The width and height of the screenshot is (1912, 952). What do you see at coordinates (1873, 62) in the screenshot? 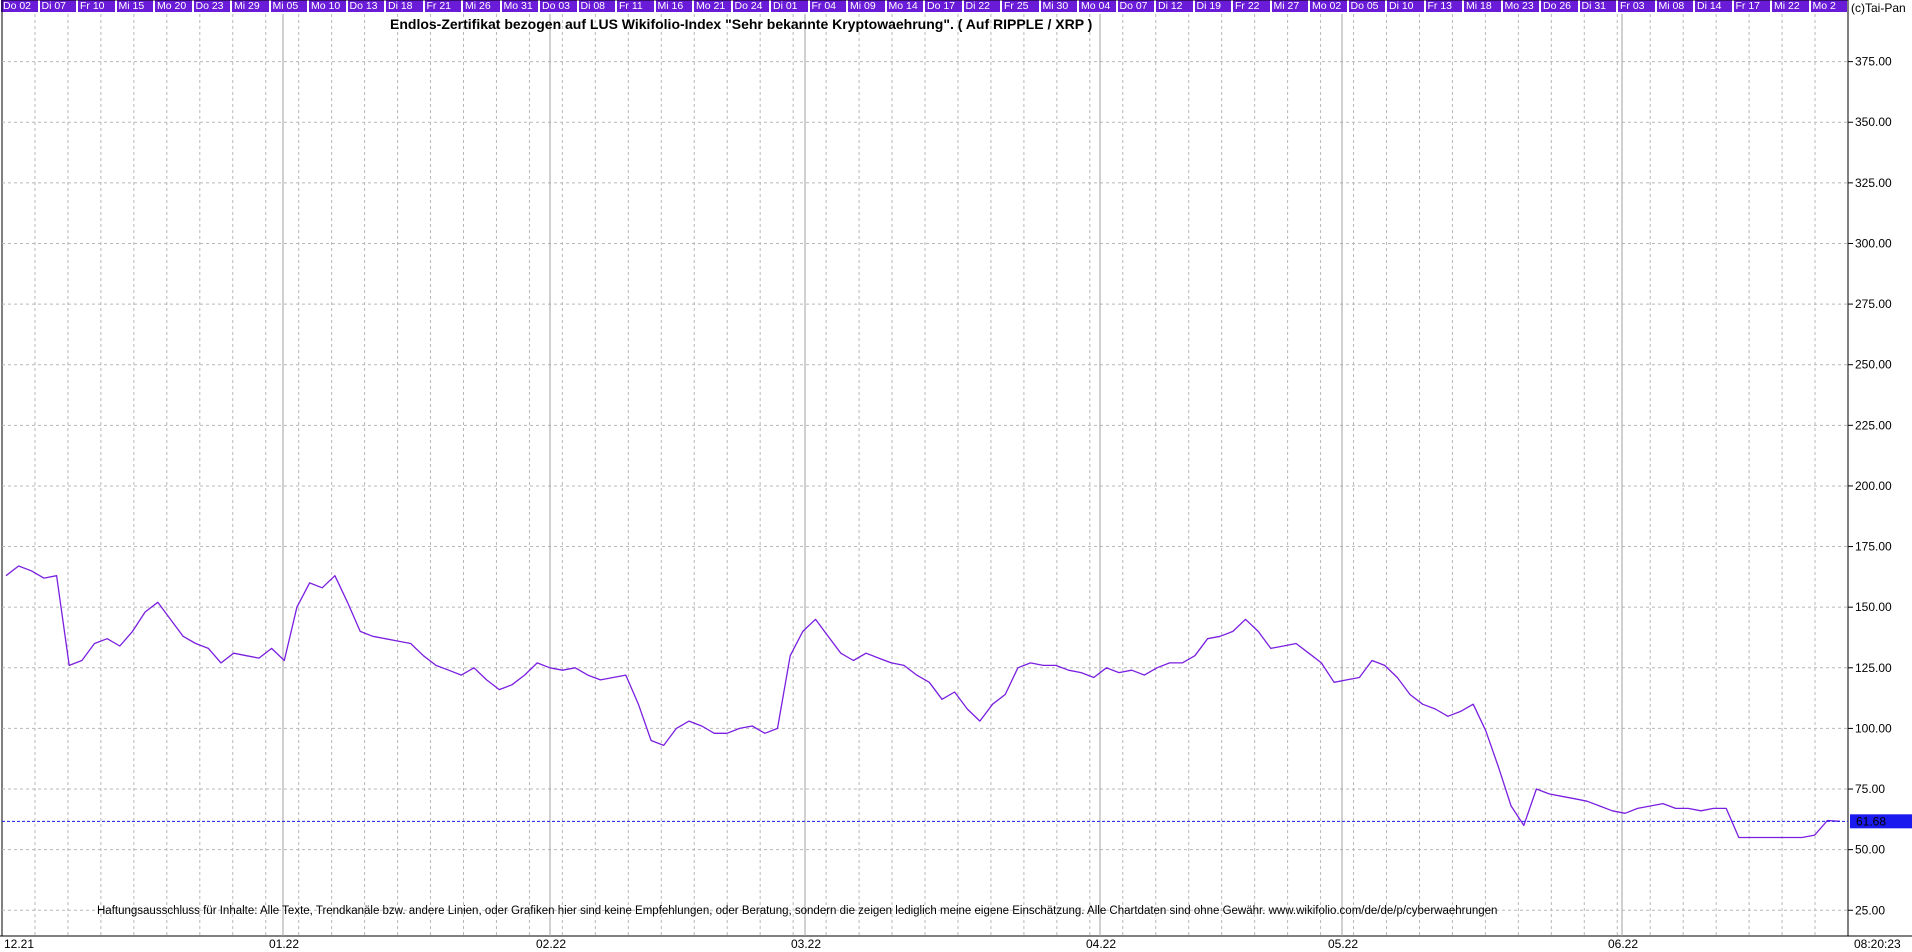
I see `y-tick-label: 375.00` at bounding box center [1873, 62].